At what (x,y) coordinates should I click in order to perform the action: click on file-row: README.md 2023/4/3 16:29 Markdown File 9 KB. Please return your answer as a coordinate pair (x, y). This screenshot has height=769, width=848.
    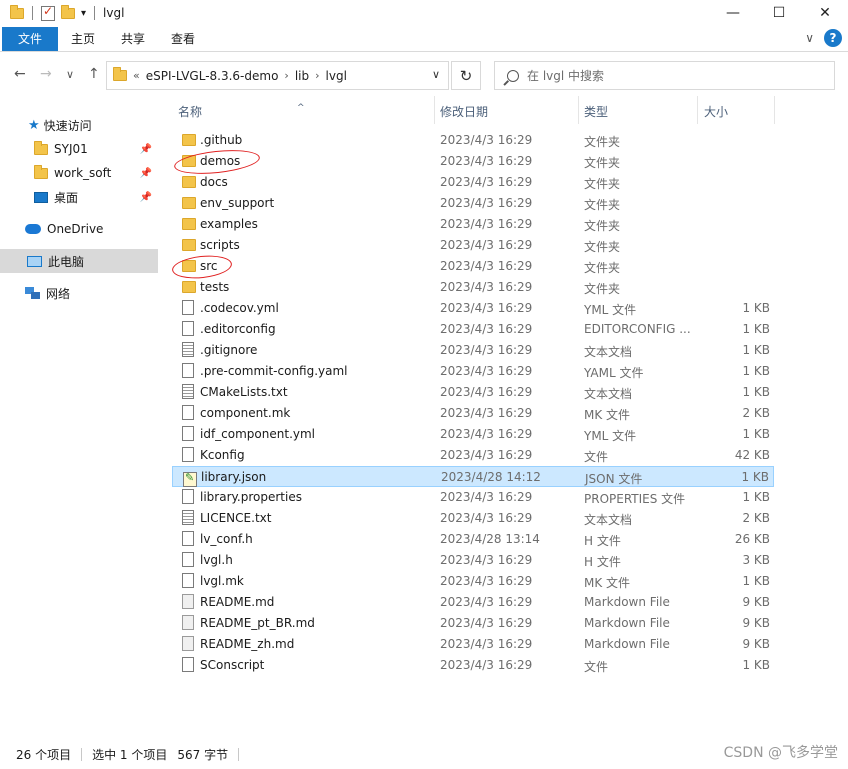
    Looking at the image, I should click on (473, 602).